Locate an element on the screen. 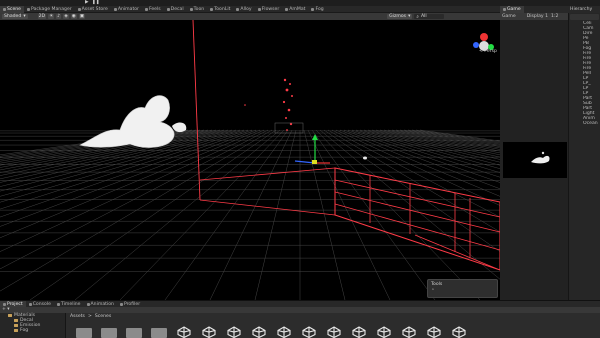  game-scale: 1:2 is located at coordinates (554, 16).